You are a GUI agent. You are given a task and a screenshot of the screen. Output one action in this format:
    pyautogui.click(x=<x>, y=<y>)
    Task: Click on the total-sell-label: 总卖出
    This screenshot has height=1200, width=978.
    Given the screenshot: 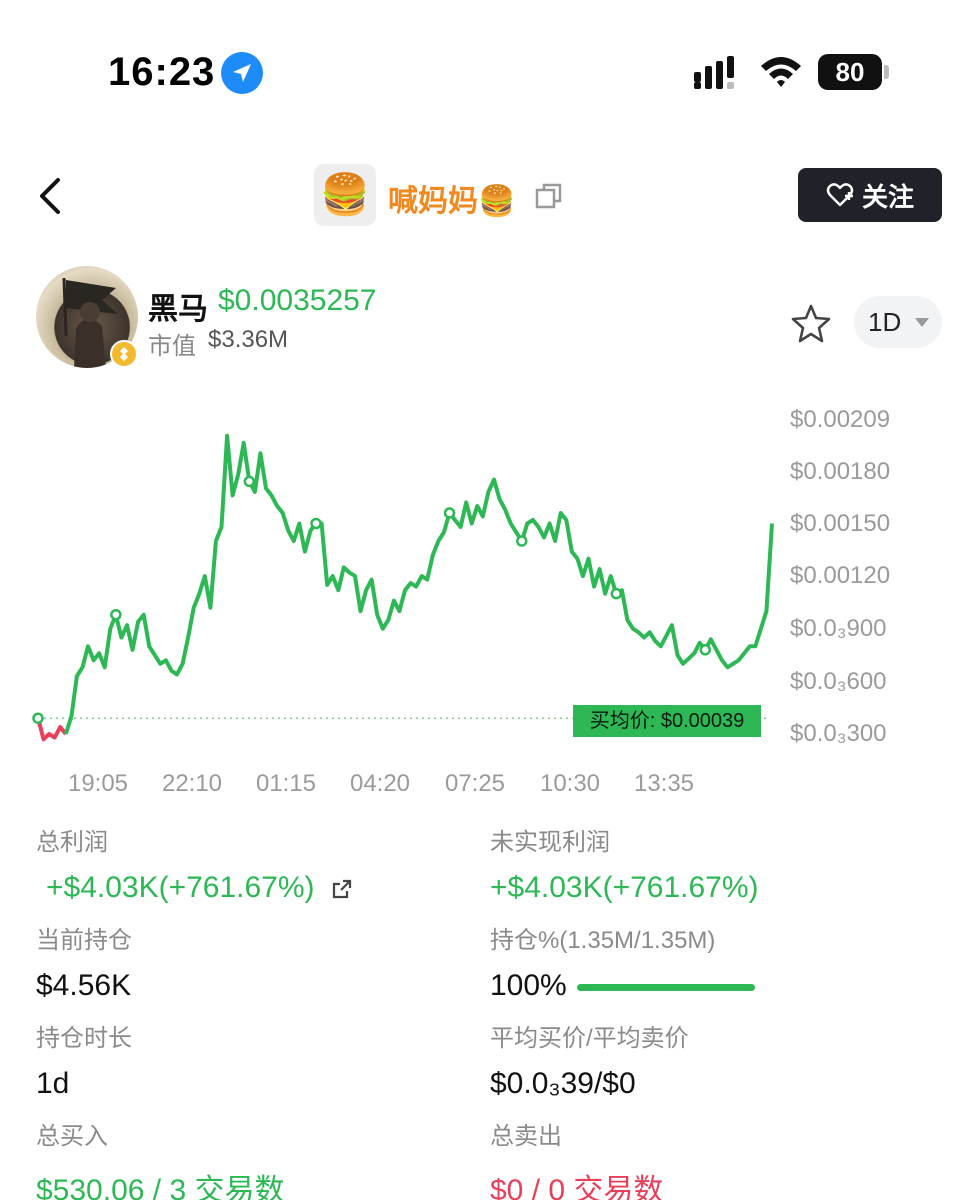 What is the action you would take?
    pyautogui.click(x=526, y=1136)
    